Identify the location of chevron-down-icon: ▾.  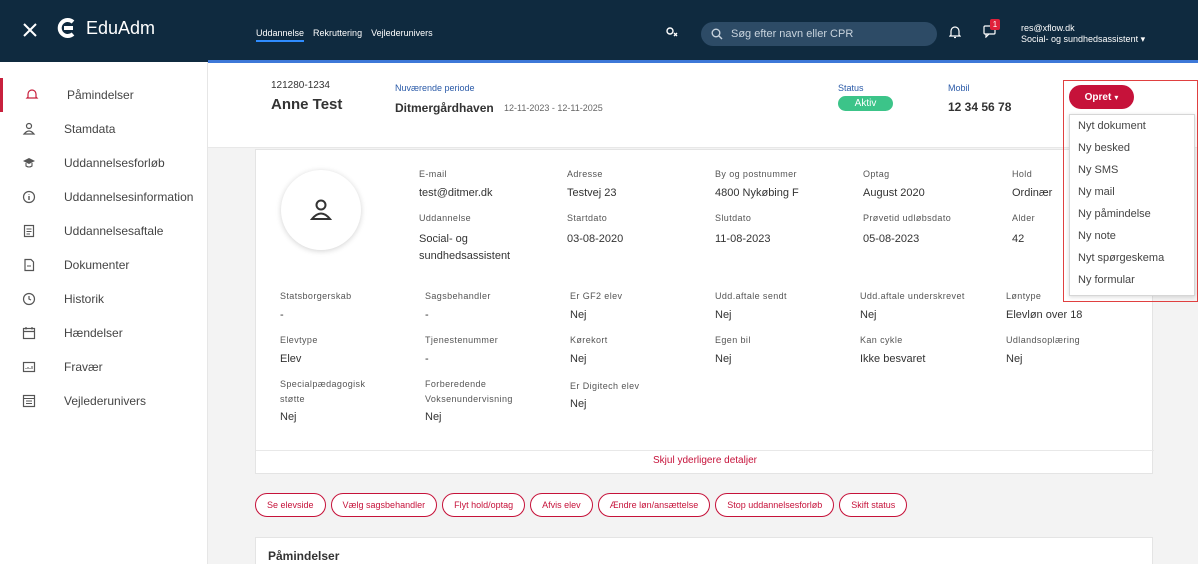
(1116, 97).